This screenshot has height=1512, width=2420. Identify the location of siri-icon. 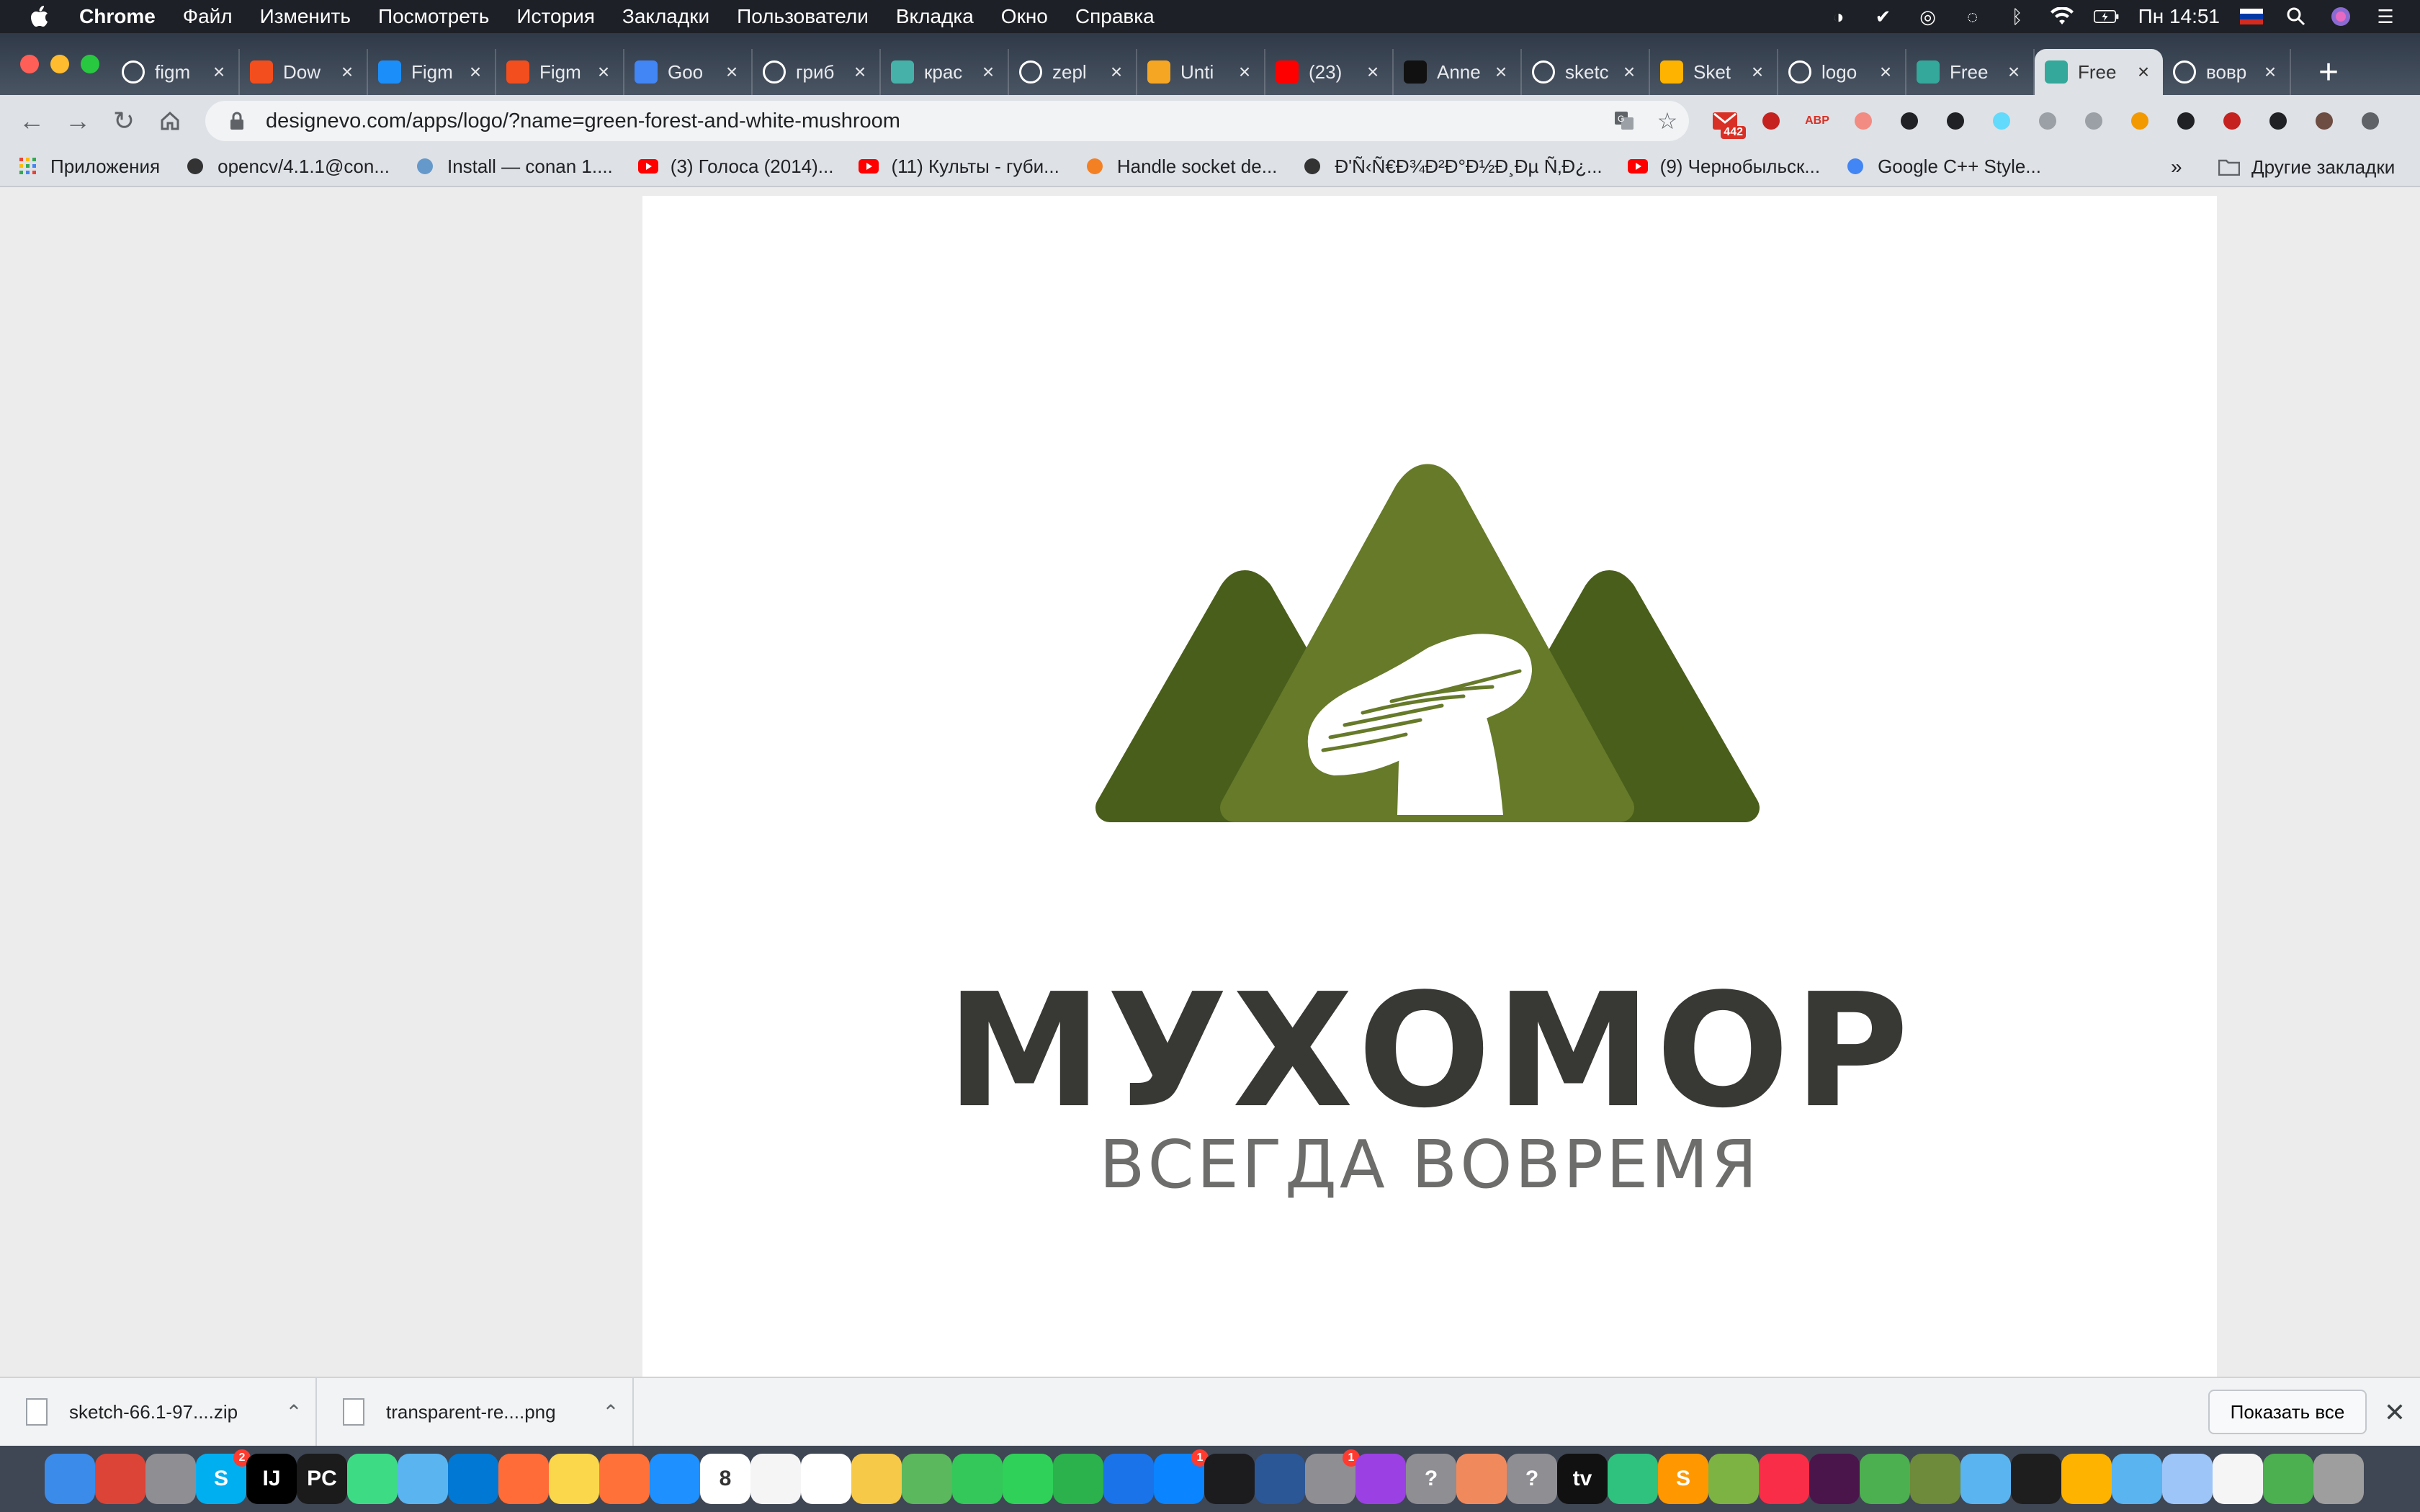
(2341, 16).